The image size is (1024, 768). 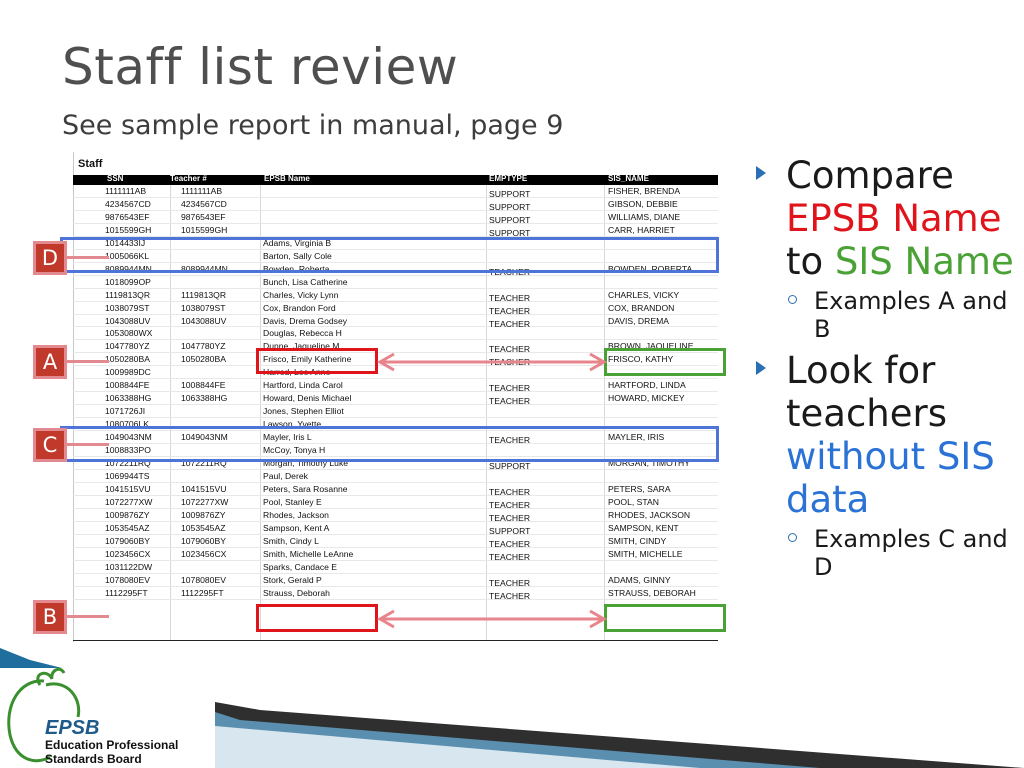 What do you see at coordinates (93, 759) in the screenshot?
I see `logo-line-2: Standards Board` at bounding box center [93, 759].